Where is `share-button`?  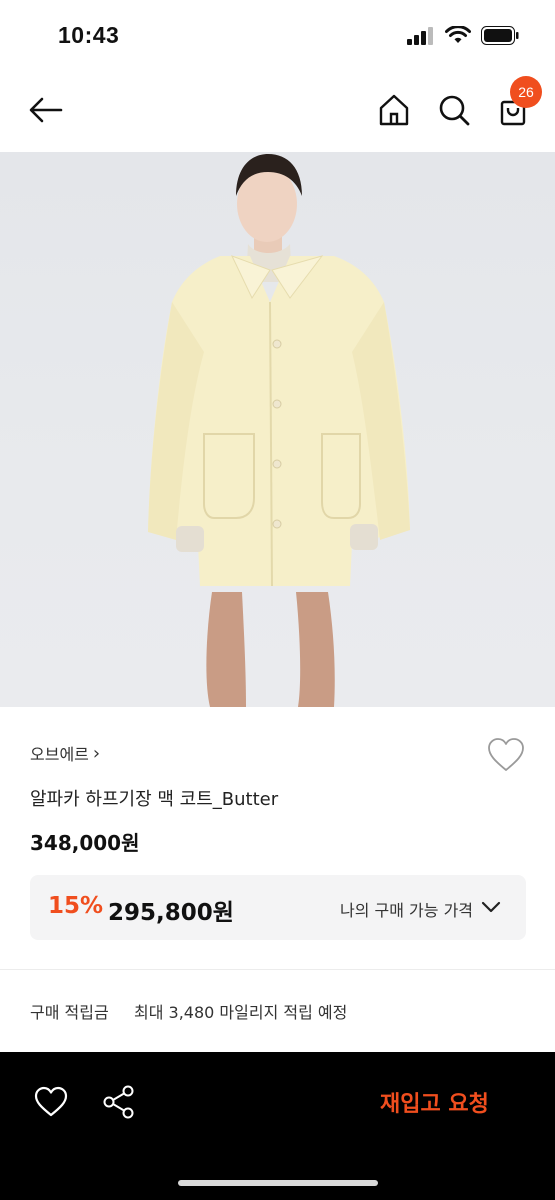 share-button is located at coordinates (119, 1102).